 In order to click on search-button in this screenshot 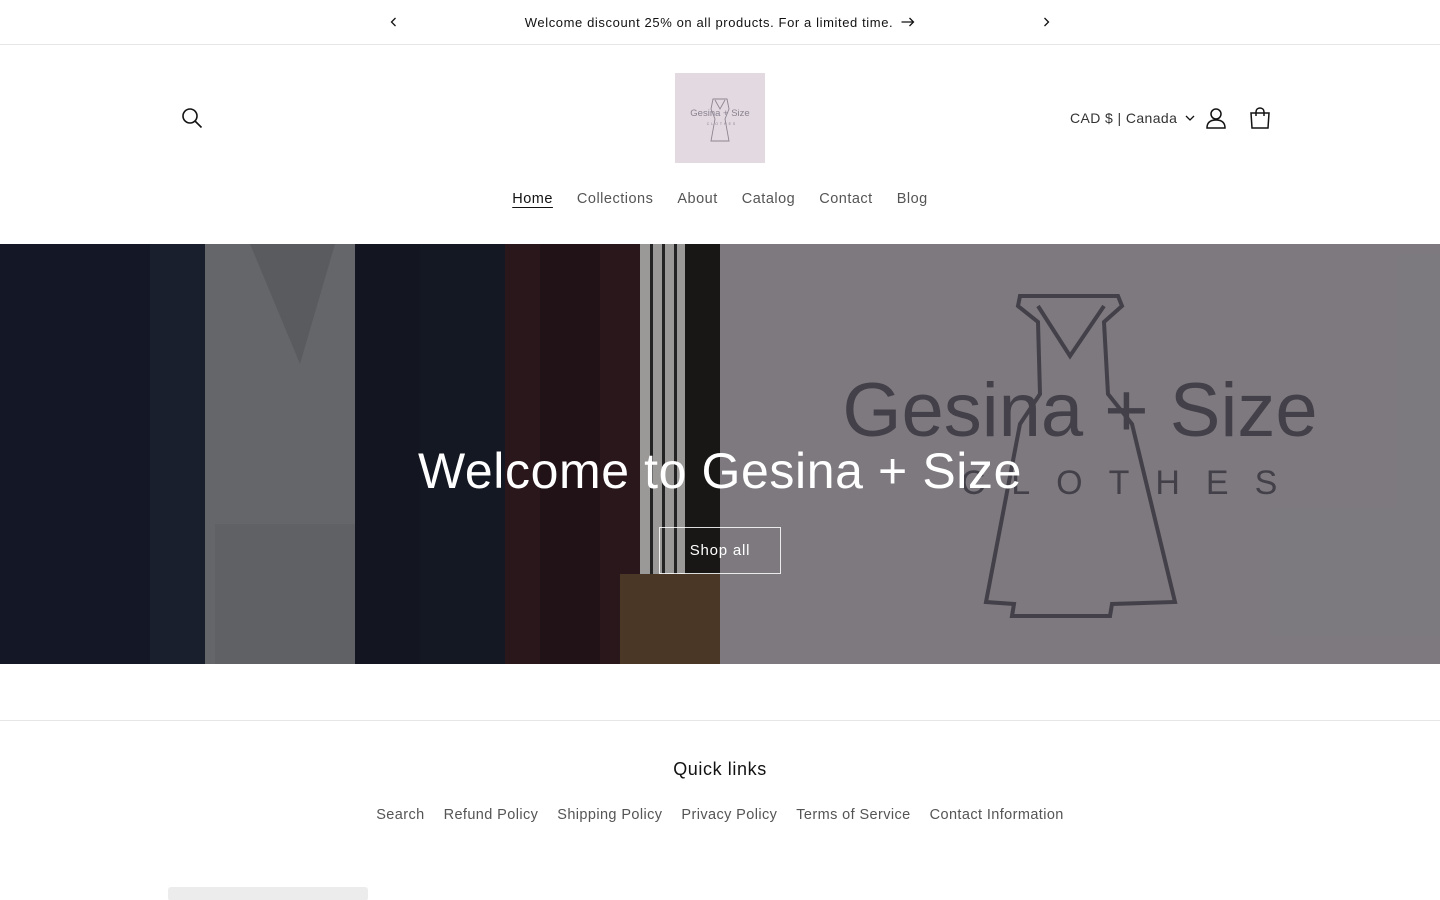, I will do `click(192, 118)`.